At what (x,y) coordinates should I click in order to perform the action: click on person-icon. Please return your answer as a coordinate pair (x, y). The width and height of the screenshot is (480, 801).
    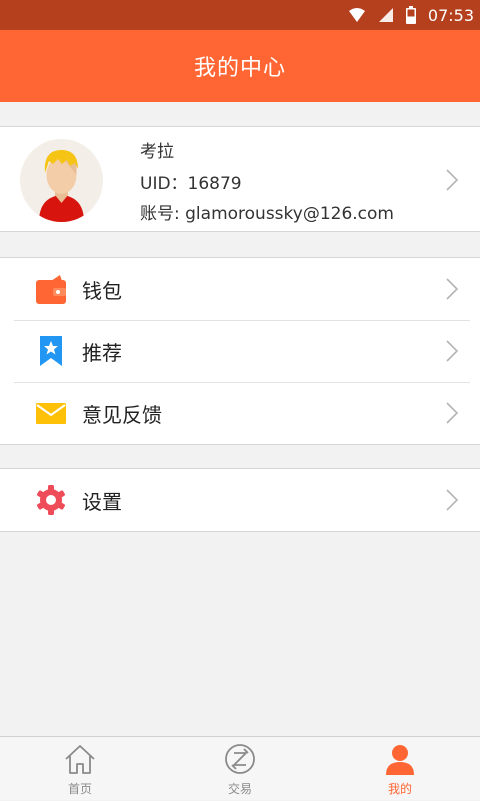
    Looking at the image, I should click on (400, 760).